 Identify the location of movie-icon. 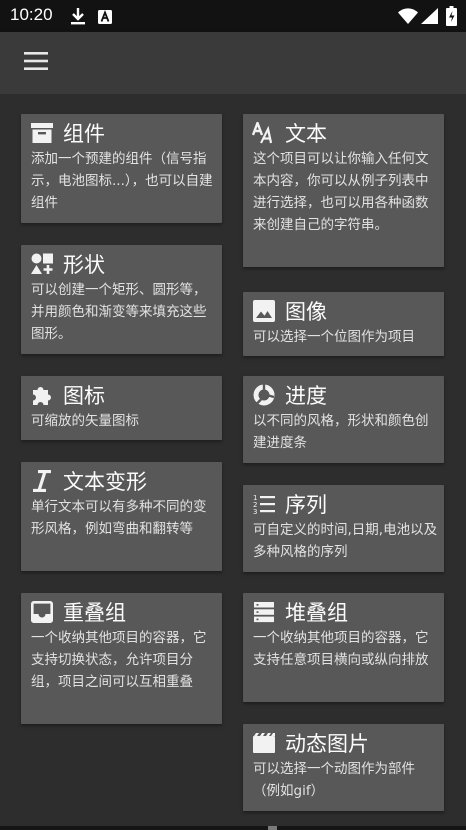
(264, 743).